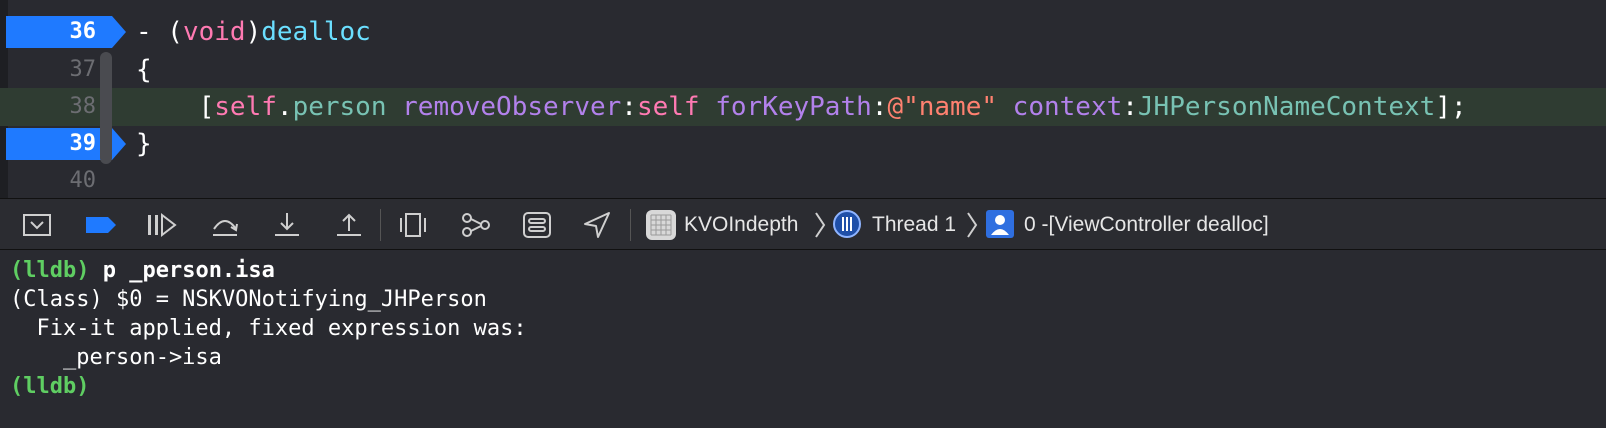 The width and height of the screenshot is (1606, 428). I want to click on hide-debug-area-icon, so click(37, 225).